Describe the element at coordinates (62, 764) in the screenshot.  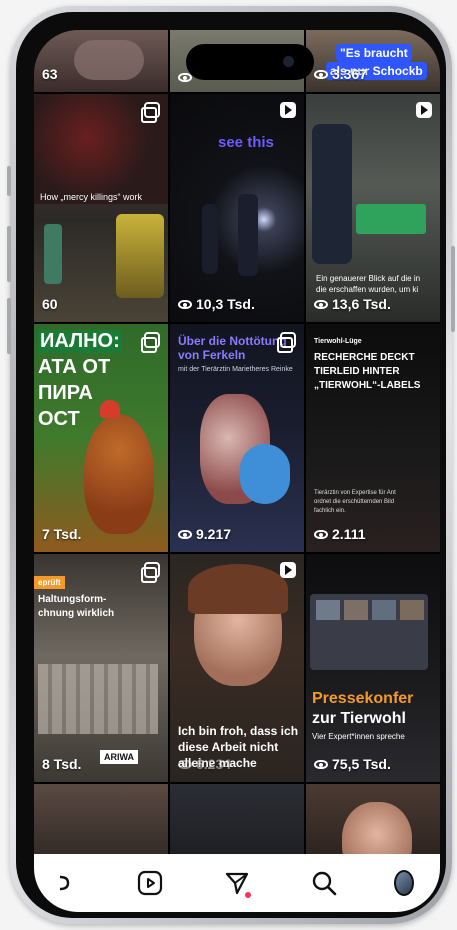
I see `view-count: 8 Tsd.` at that location.